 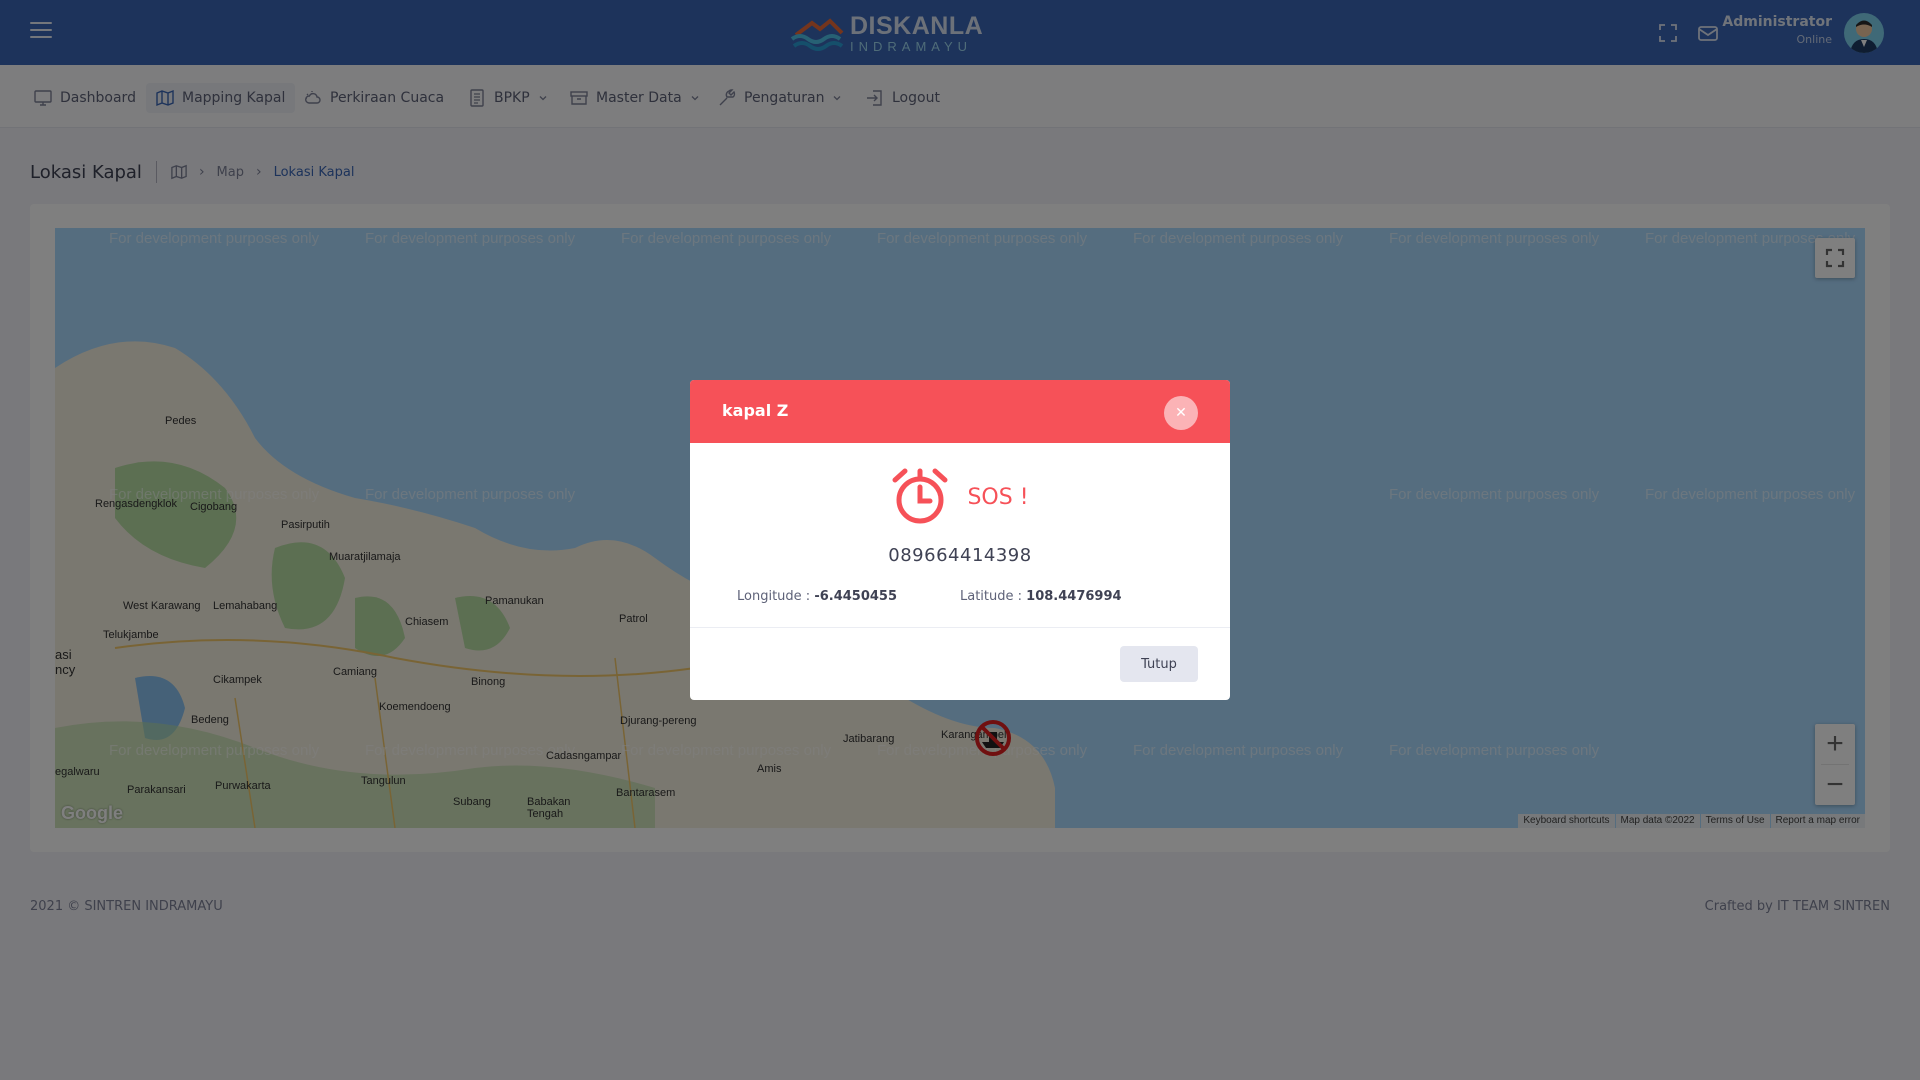 I want to click on alarm-clock-icon, so click(x=920, y=496).